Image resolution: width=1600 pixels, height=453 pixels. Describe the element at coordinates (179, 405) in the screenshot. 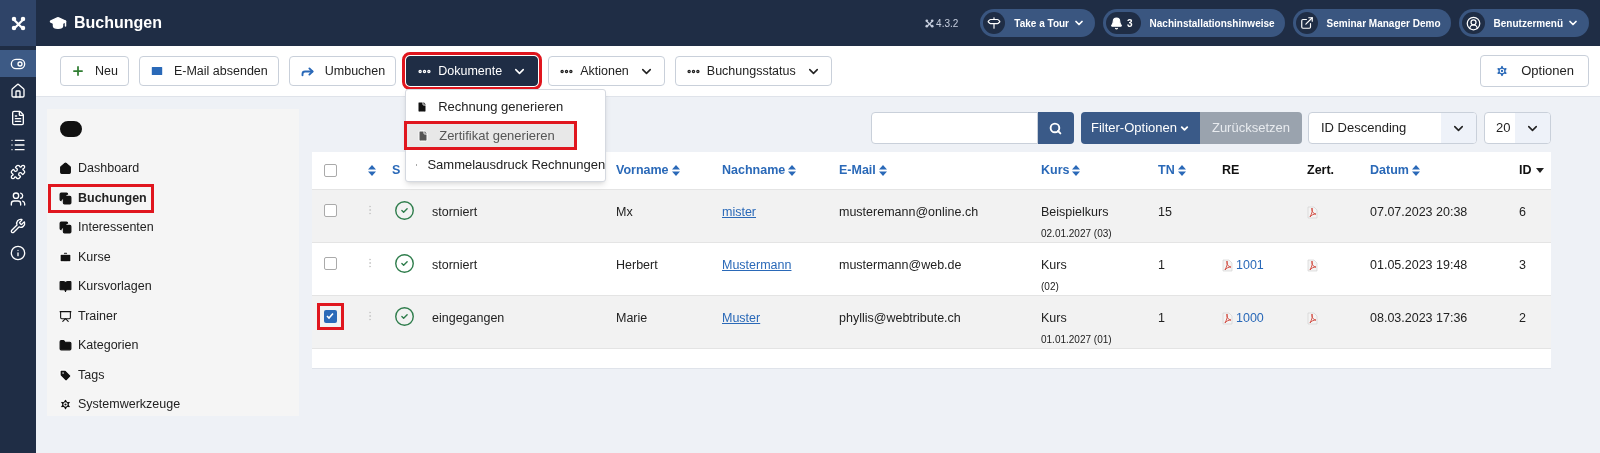

I see `sidebar-item: Systemwerkzeuge` at that location.